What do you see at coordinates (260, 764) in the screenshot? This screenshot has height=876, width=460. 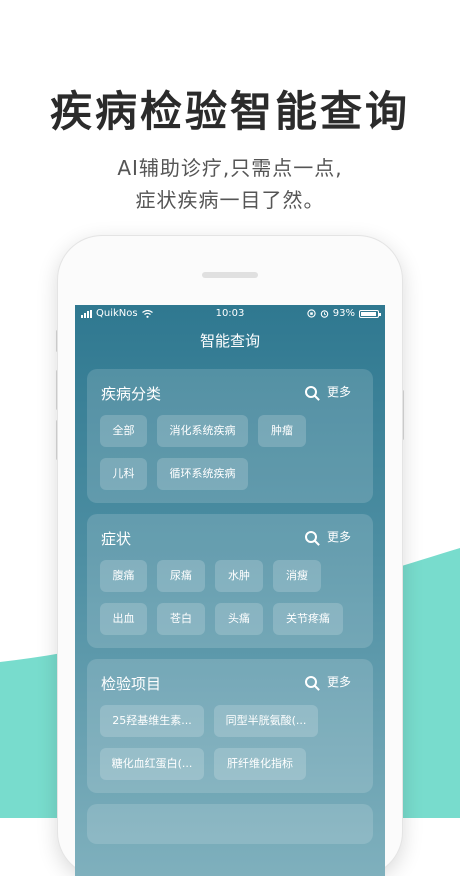 I see `chip-test-item: 肝纤维化指标` at bounding box center [260, 764].